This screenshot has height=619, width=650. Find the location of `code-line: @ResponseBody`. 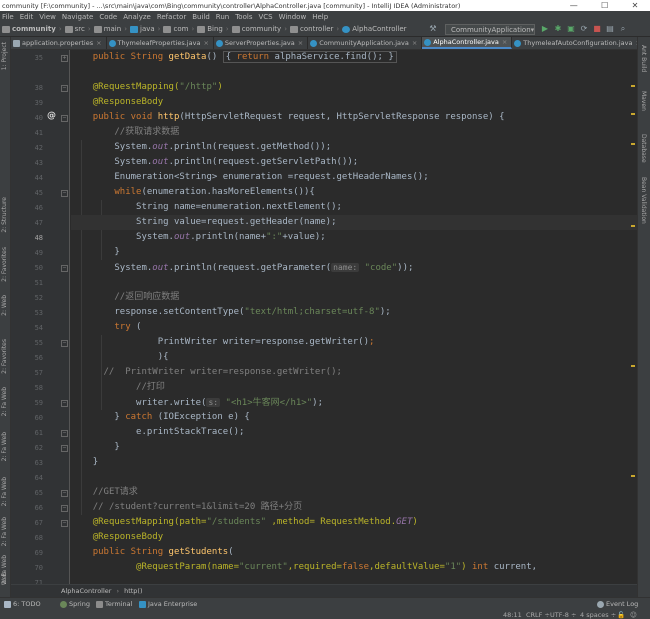

code-line: @ResponseBody is located at coordinates (128, 102).